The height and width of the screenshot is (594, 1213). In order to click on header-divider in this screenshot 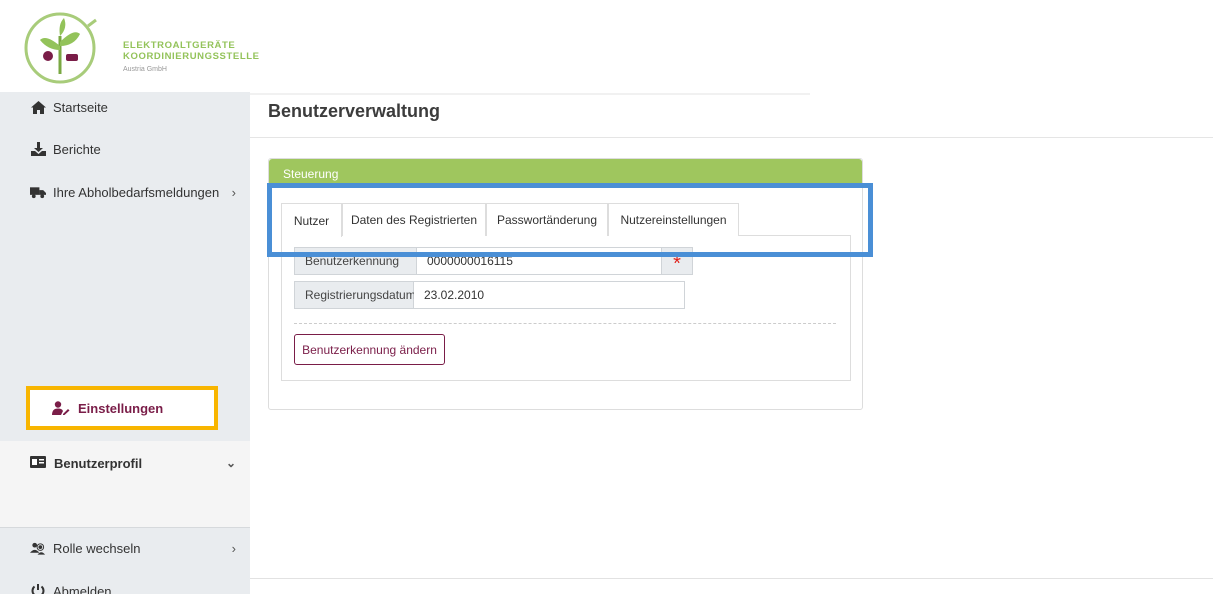, I will do `click(530, 94)`.